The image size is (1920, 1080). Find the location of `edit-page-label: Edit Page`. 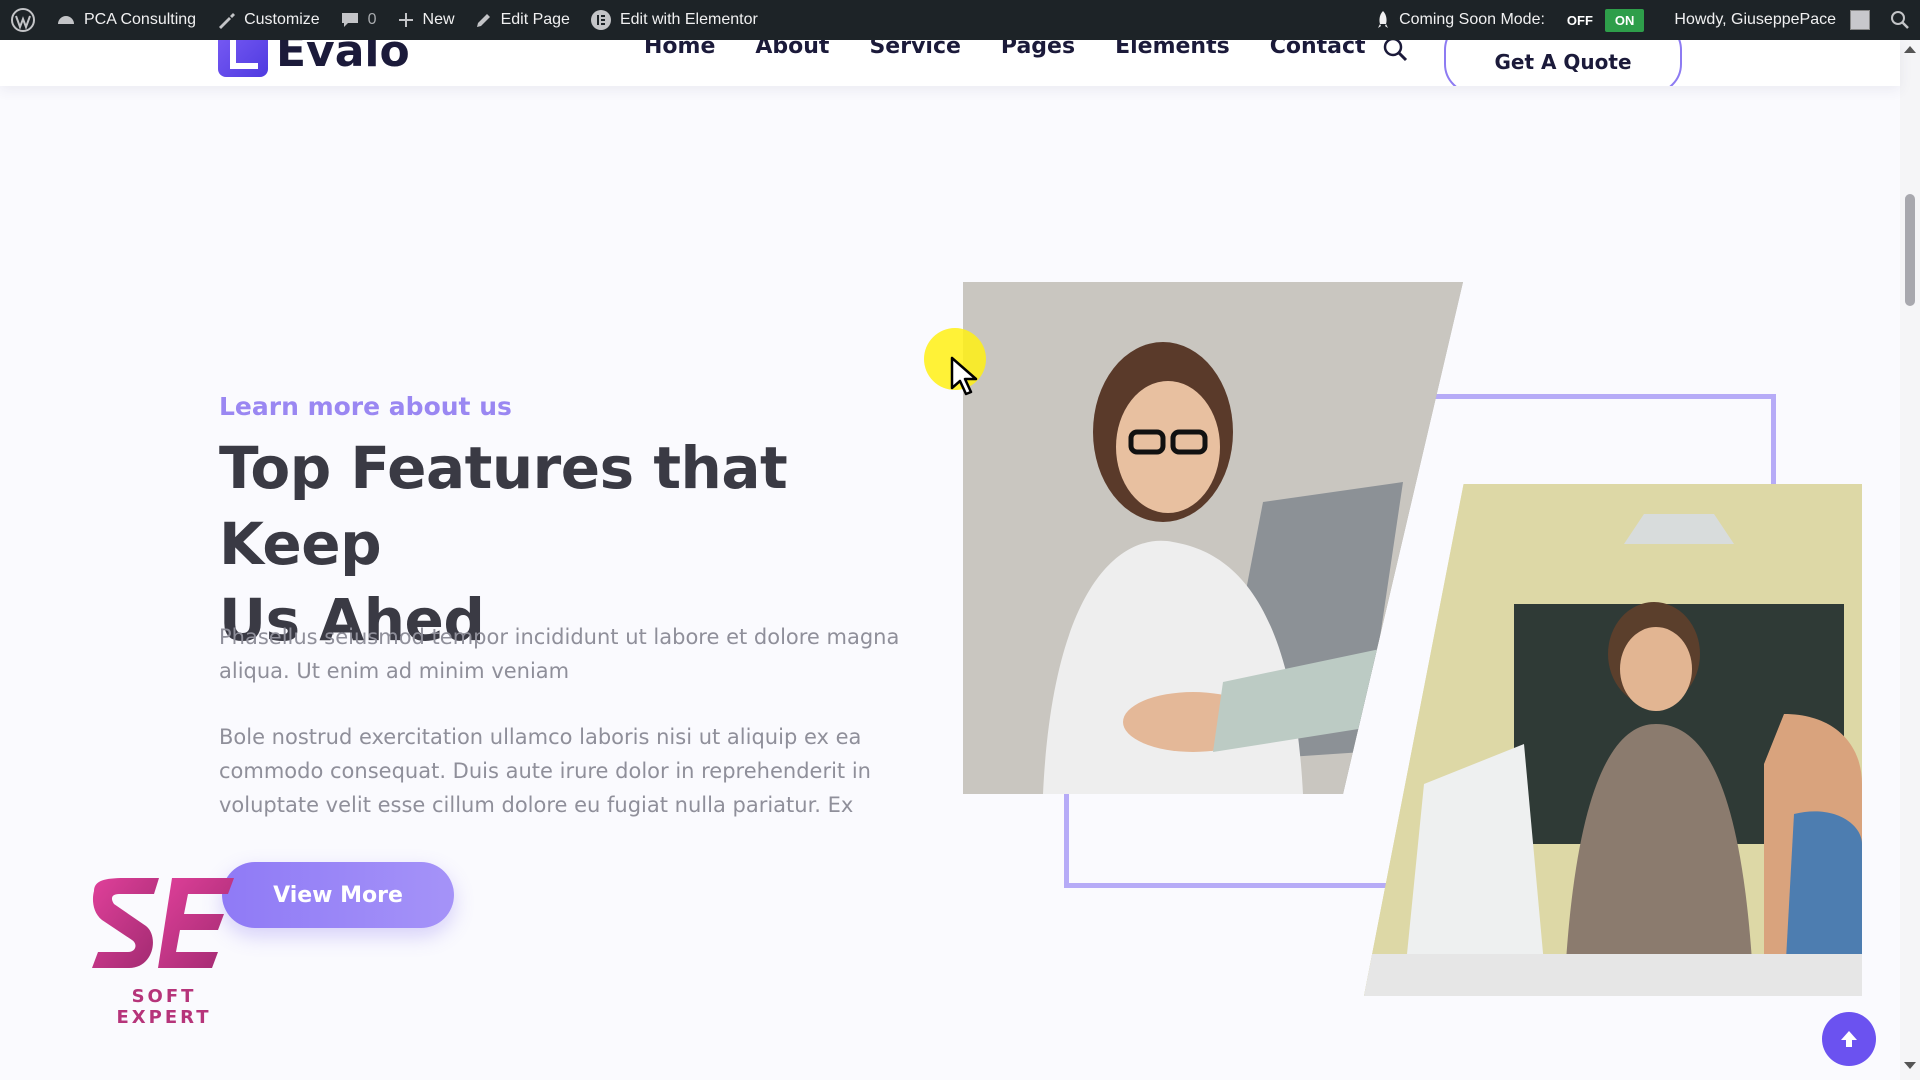

edit-page-label: Edit Page is located at coordinates (535, 19).